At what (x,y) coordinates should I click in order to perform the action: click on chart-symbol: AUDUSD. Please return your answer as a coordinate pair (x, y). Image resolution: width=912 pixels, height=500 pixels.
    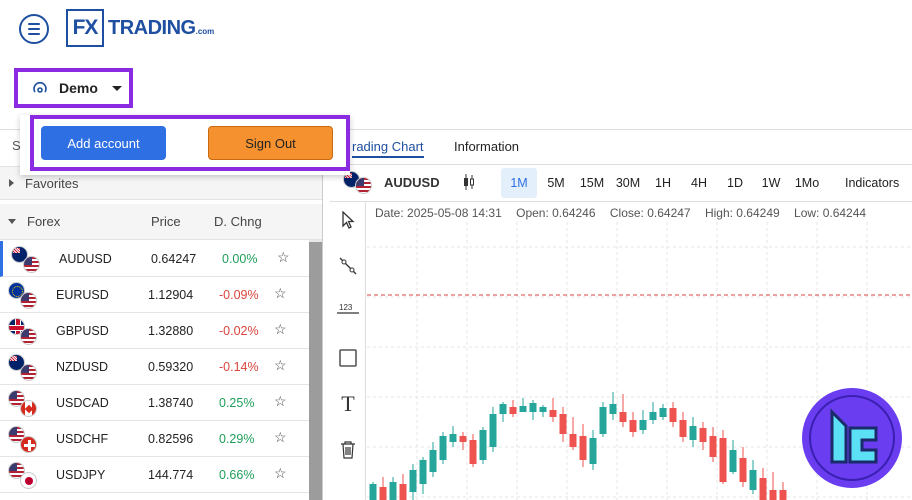
    Looking at the image, I should click on (412, 182).